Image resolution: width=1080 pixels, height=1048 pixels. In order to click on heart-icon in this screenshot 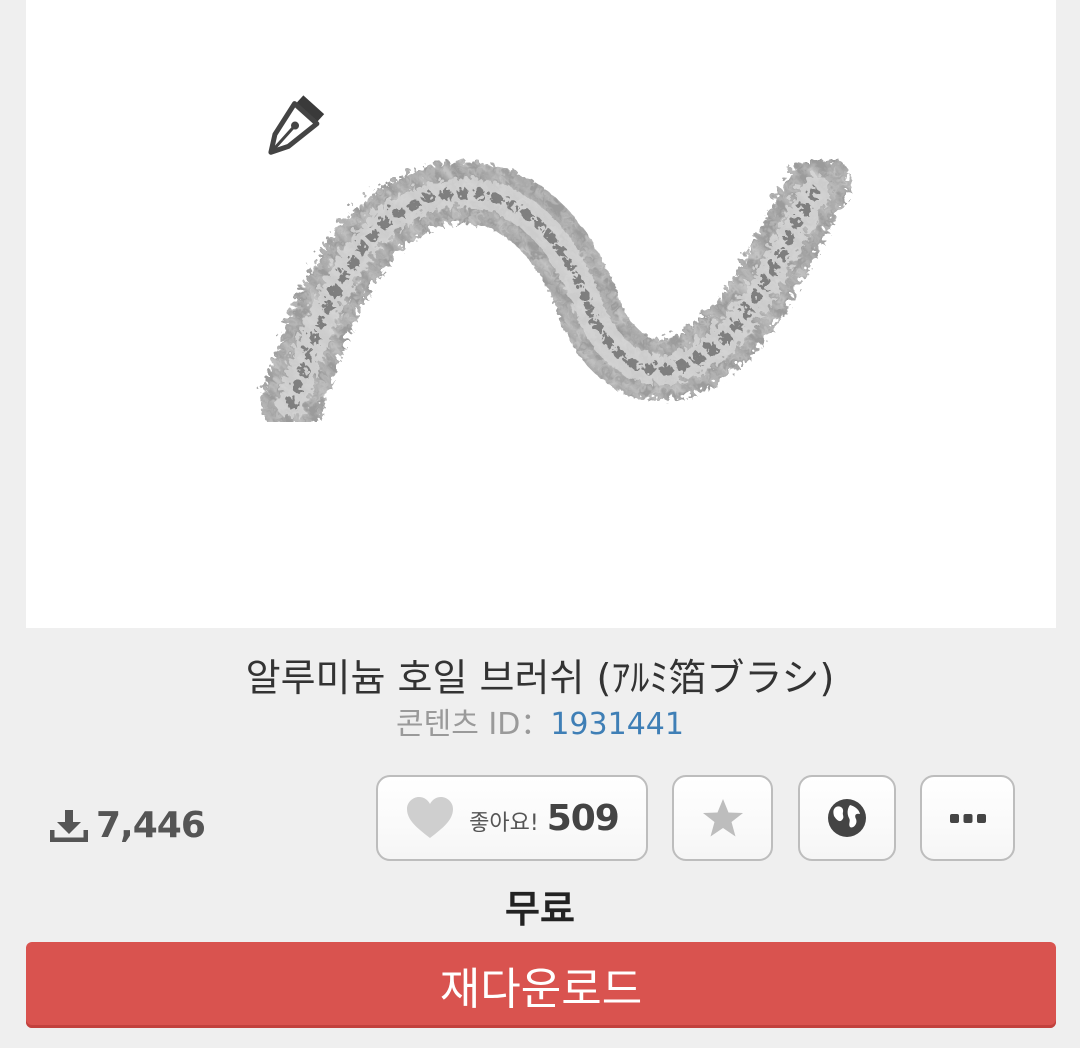, I will do `click(430, 817)`.